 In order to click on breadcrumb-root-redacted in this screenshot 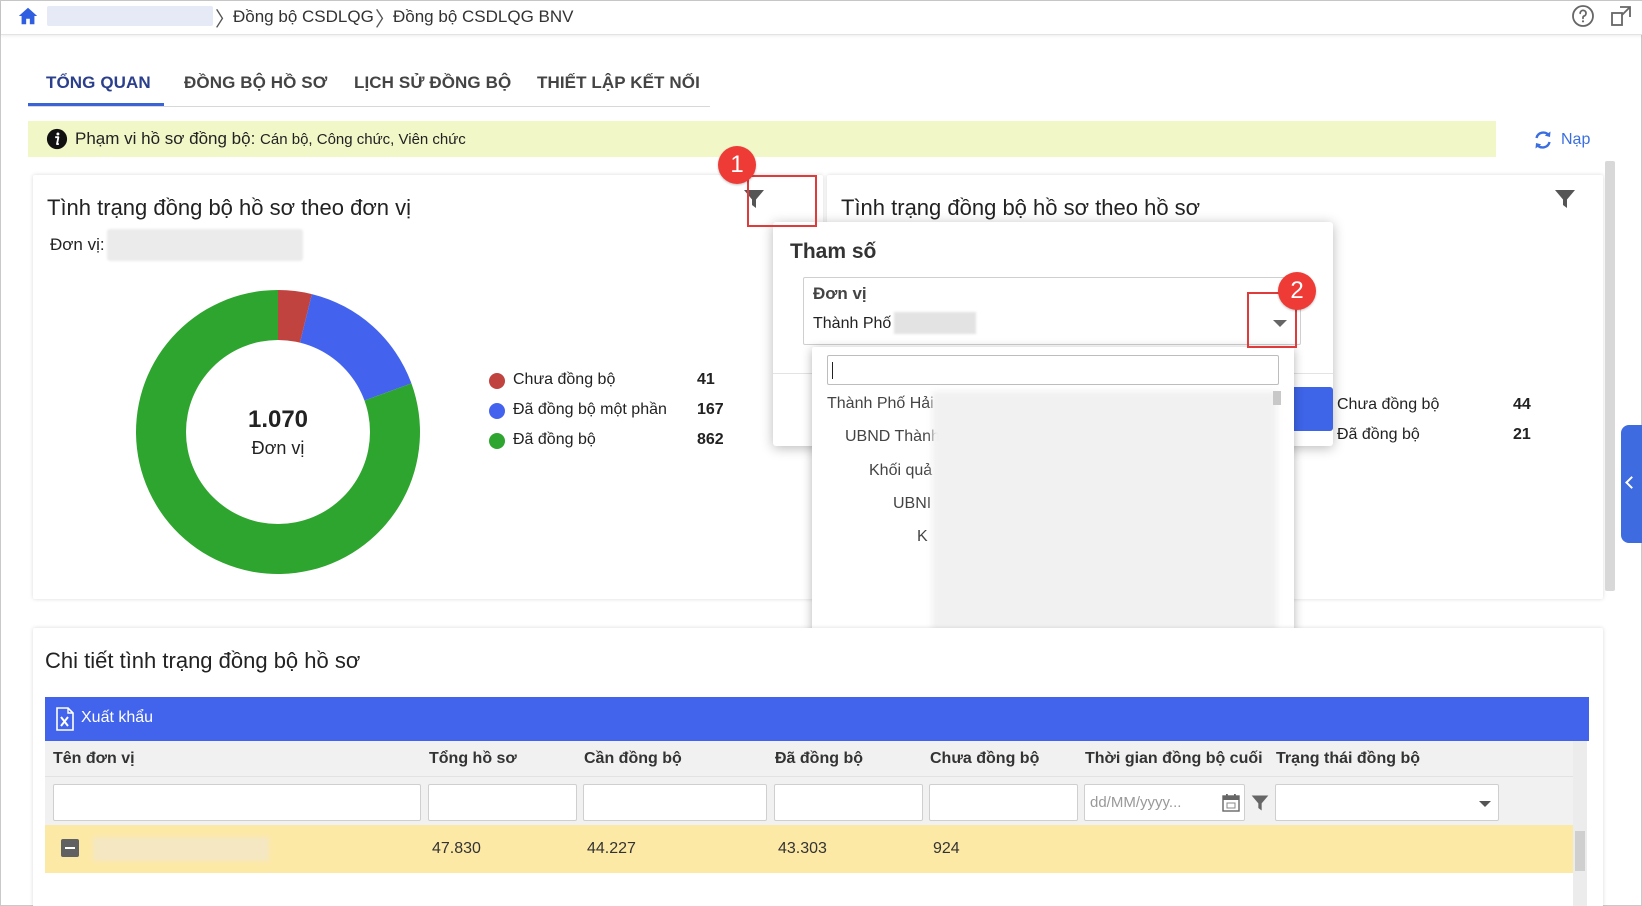, I will do `click(130, 16)`.